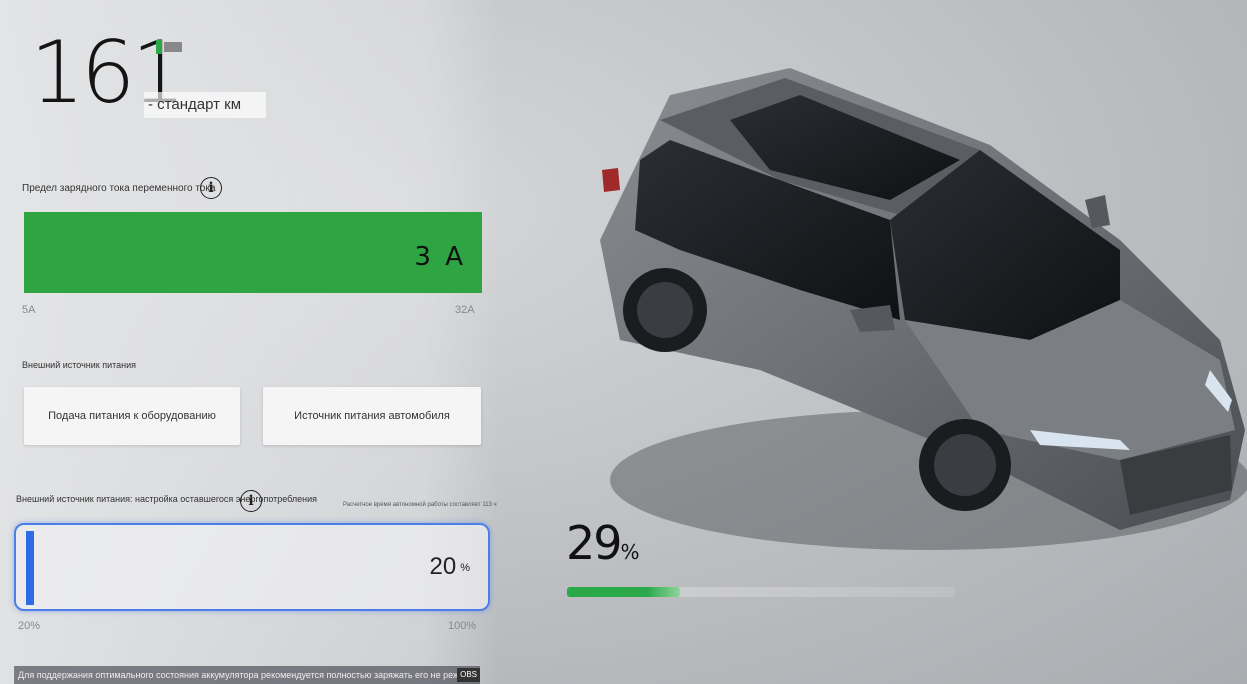 The height and width of the screenshot is (684, 1247). I want to click on power-to-equipment-button: Подача питания к оборудованию, so click(132, 416).